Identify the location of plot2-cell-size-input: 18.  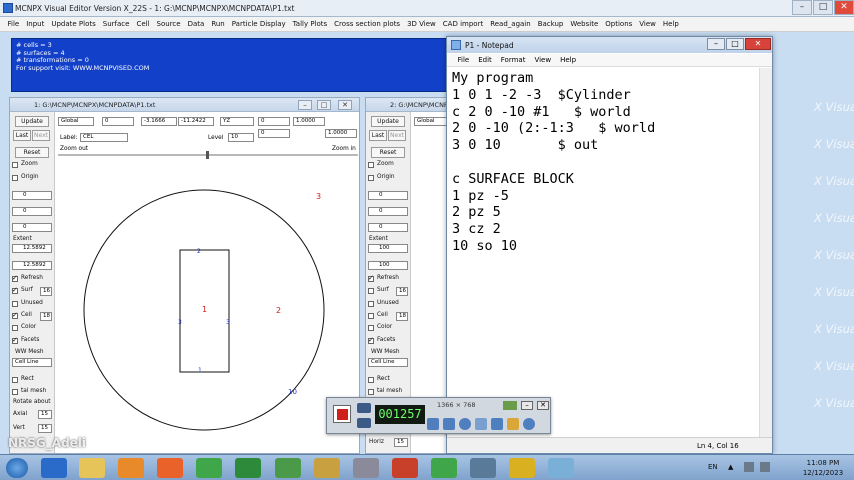
(402, 316).